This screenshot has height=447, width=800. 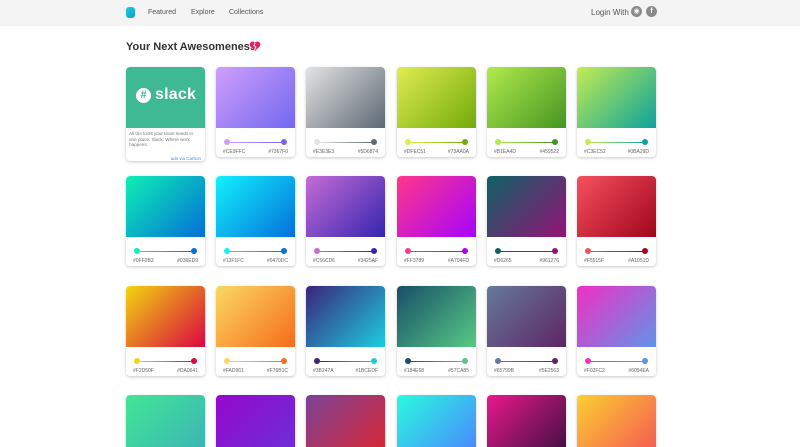 What do you see at coordinates (324, 152) in the screenshot?
I see `hex-start: #E3E3E3` at bounding box center [324, 152].